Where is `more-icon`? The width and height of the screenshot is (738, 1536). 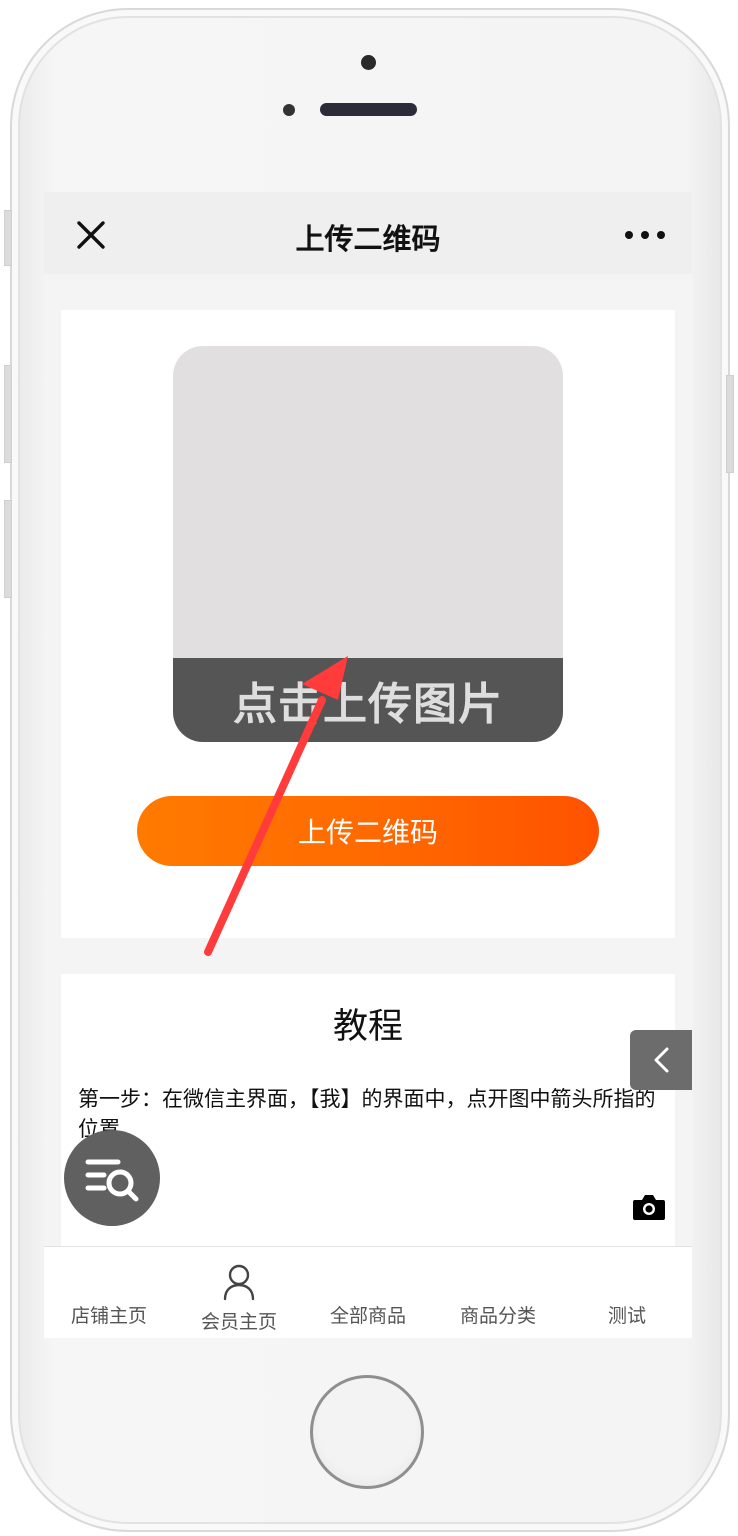
more-icon is located at coordinates (645, 235).